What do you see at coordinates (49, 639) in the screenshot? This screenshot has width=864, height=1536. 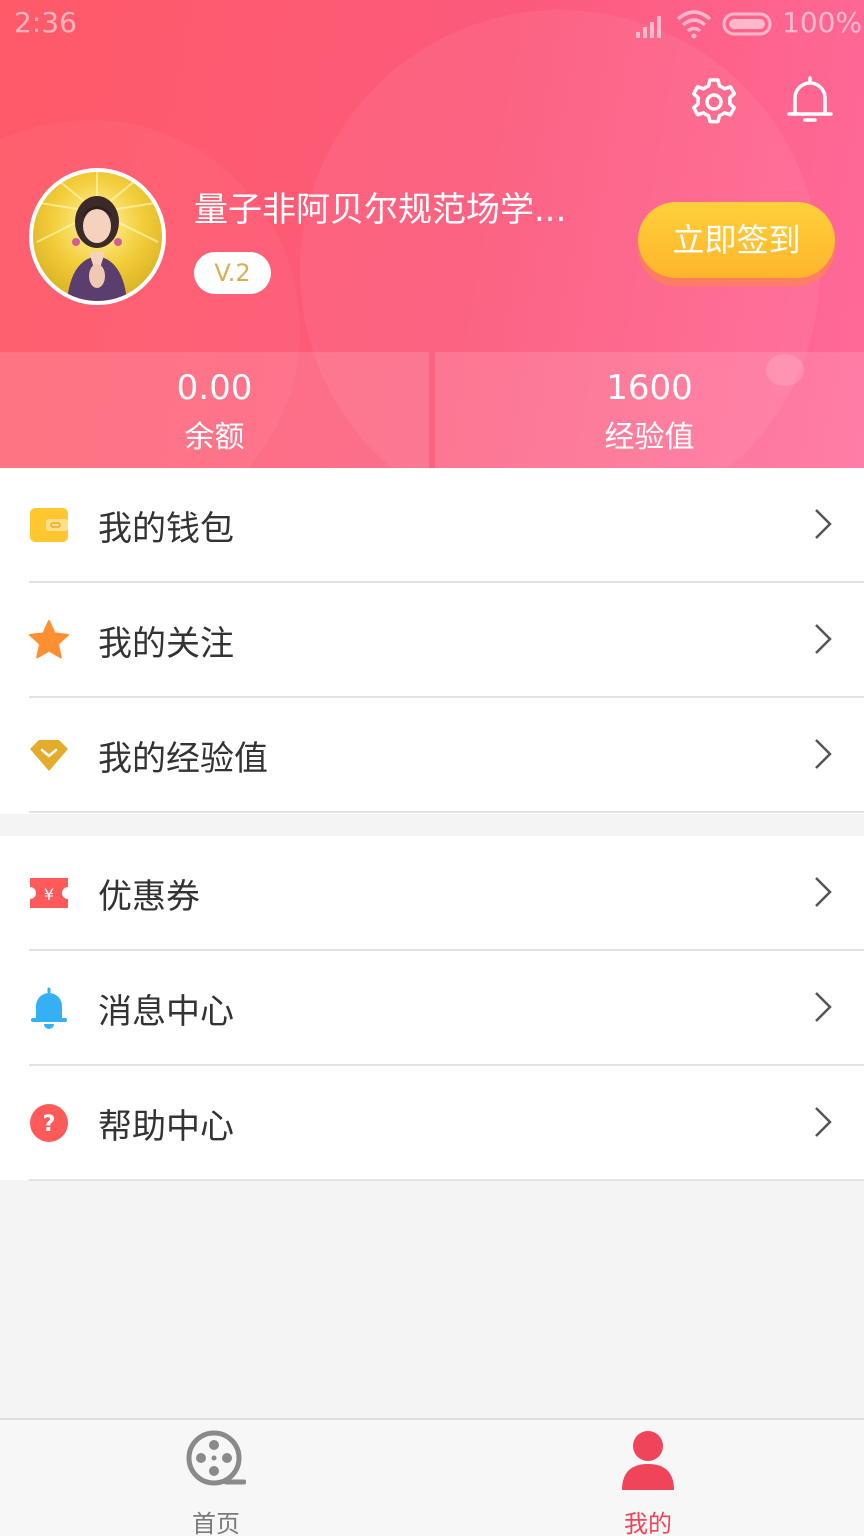 I see `star-icon` at bounding box center [49, 639].